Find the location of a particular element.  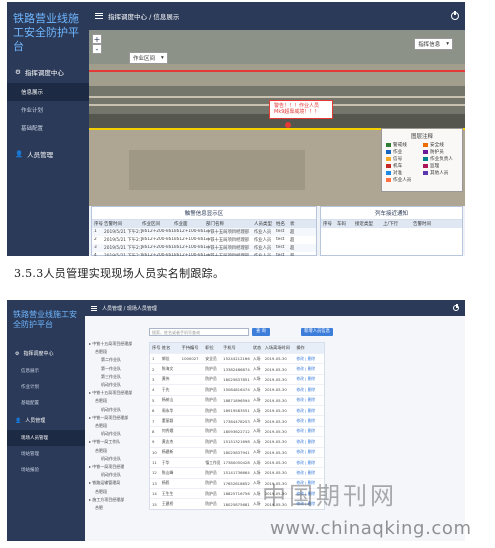

table-row: 11 于华 镇工作员 17380050428 入场 2019-05-30 修改 | 删除 is located at coordinates (237, 461).